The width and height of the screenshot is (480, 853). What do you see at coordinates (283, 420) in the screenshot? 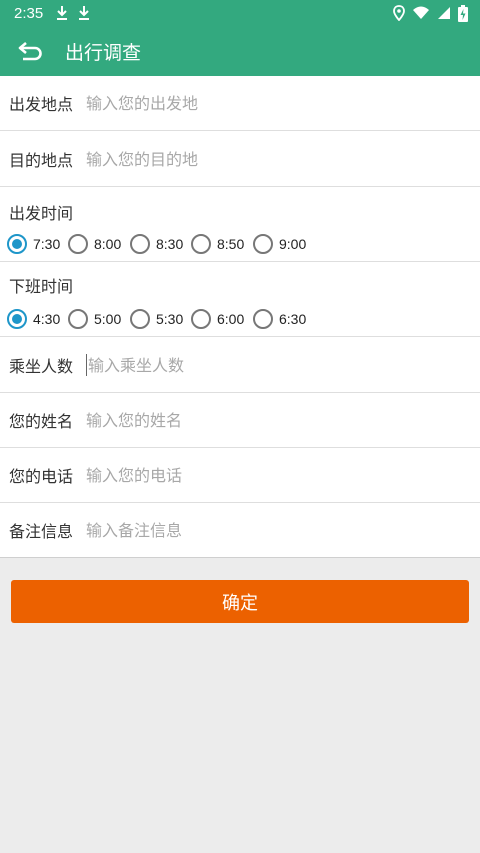
I see `name-input` at bounding box center [283, 420].